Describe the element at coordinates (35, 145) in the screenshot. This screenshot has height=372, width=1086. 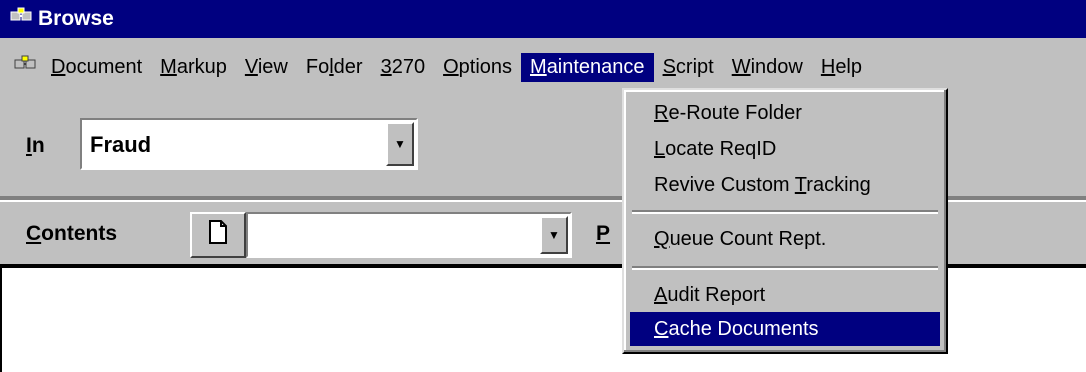
I see `in-label: In` at that location.